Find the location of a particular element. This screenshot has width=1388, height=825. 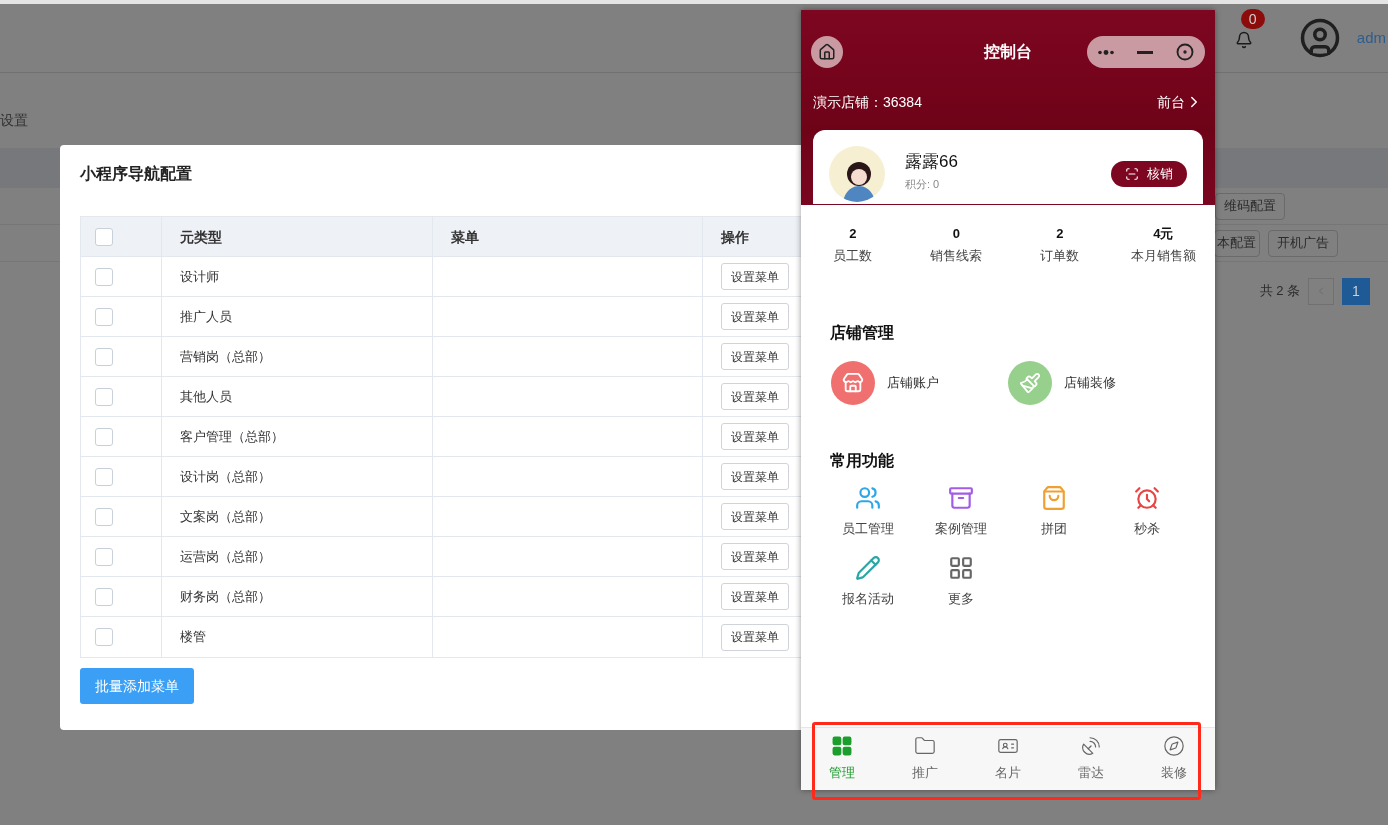

verify-button: 核销 is located at coordinates (1149, 174).